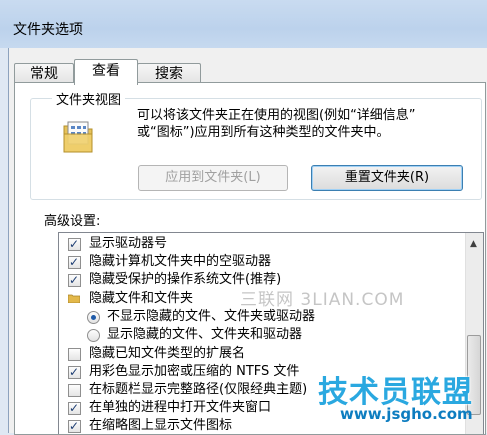  Describe the element at coordinates (406, 414) in the screenshot. I see `watermark-jsgho-url: www.jsgho.com` at that location.